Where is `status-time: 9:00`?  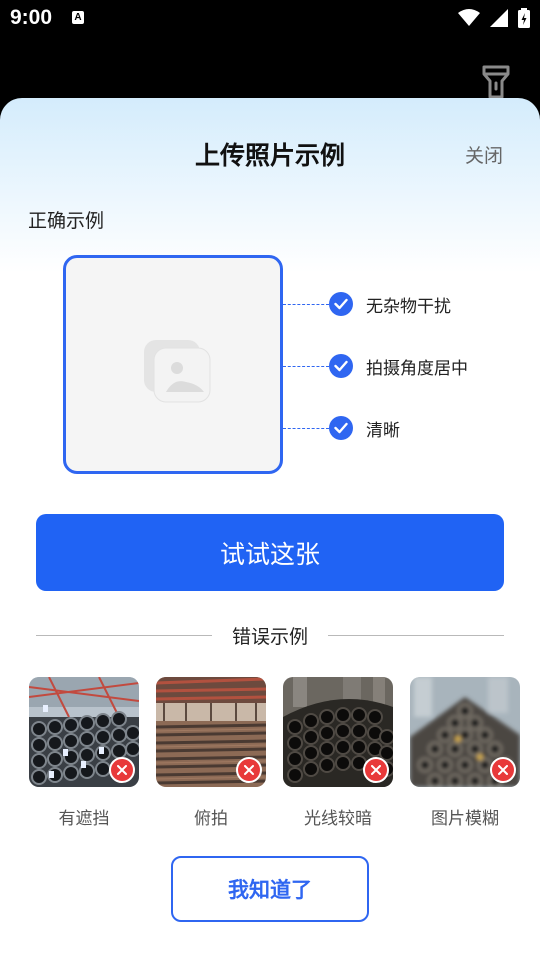 status-time: 9:00 is located at coordinates (31, 17).